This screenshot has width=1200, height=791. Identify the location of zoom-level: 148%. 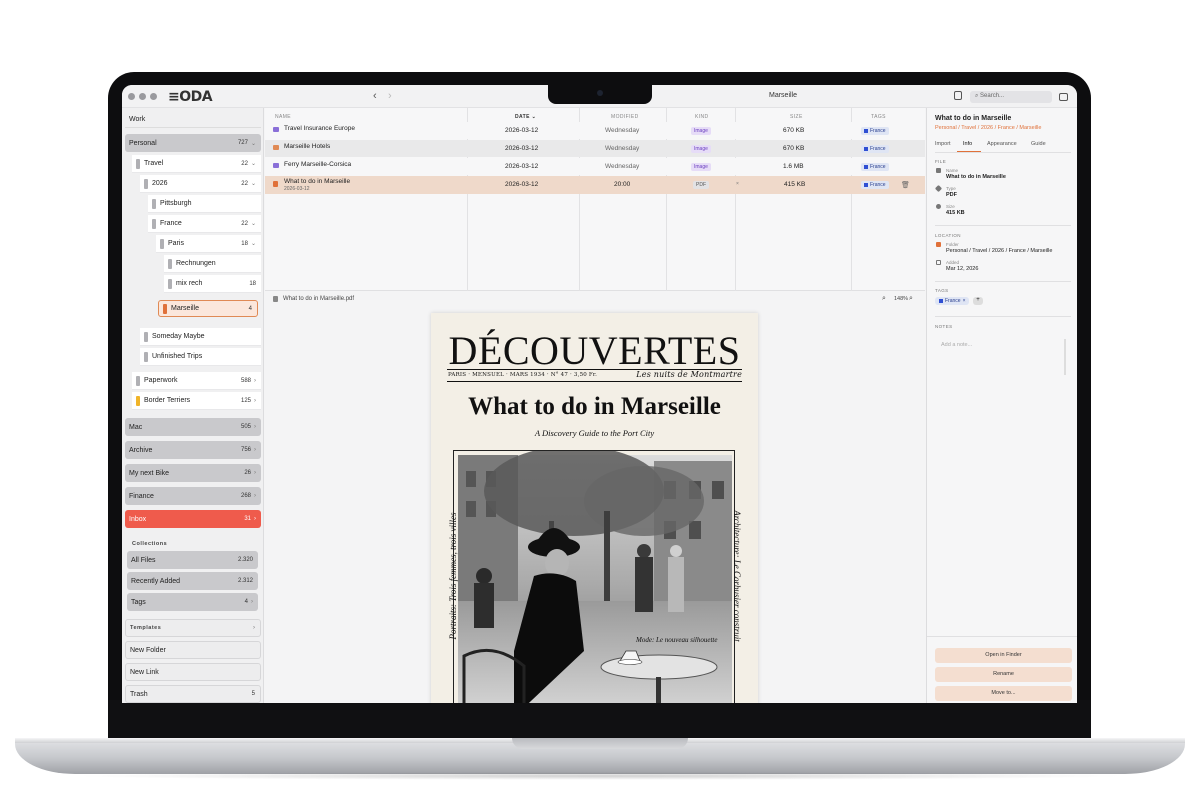
(901, 299).